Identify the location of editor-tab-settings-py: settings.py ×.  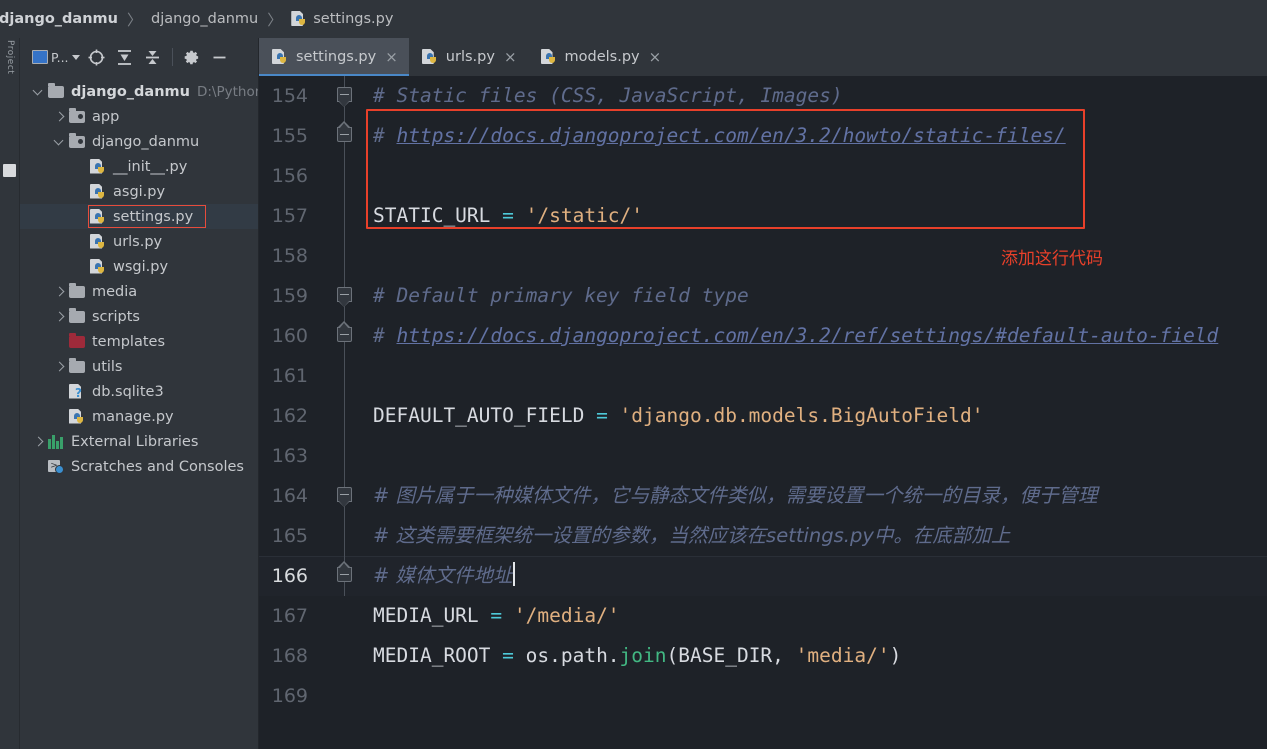
(334, 57).